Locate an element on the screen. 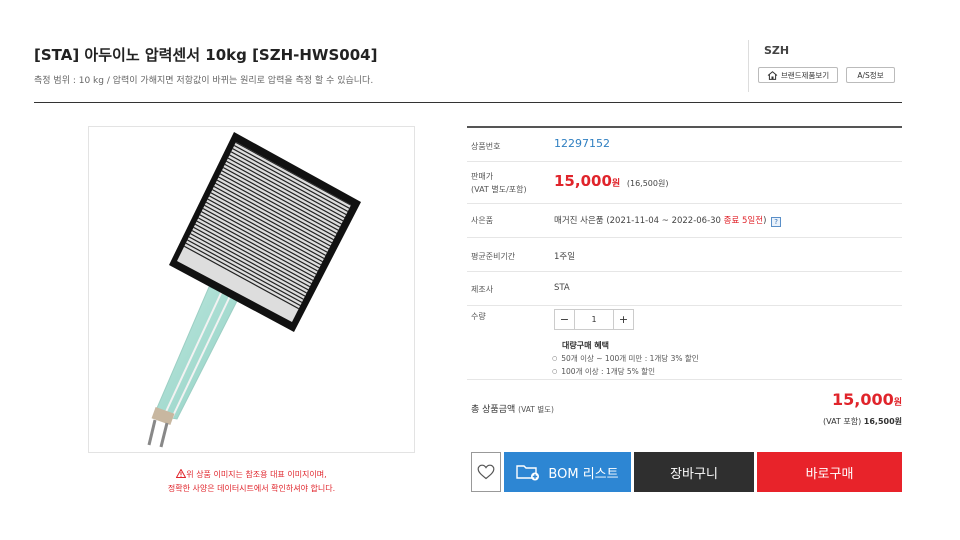  total-label-wrap: 총 상품금액 (VAT 별도) is located at coordinates (512, 408).